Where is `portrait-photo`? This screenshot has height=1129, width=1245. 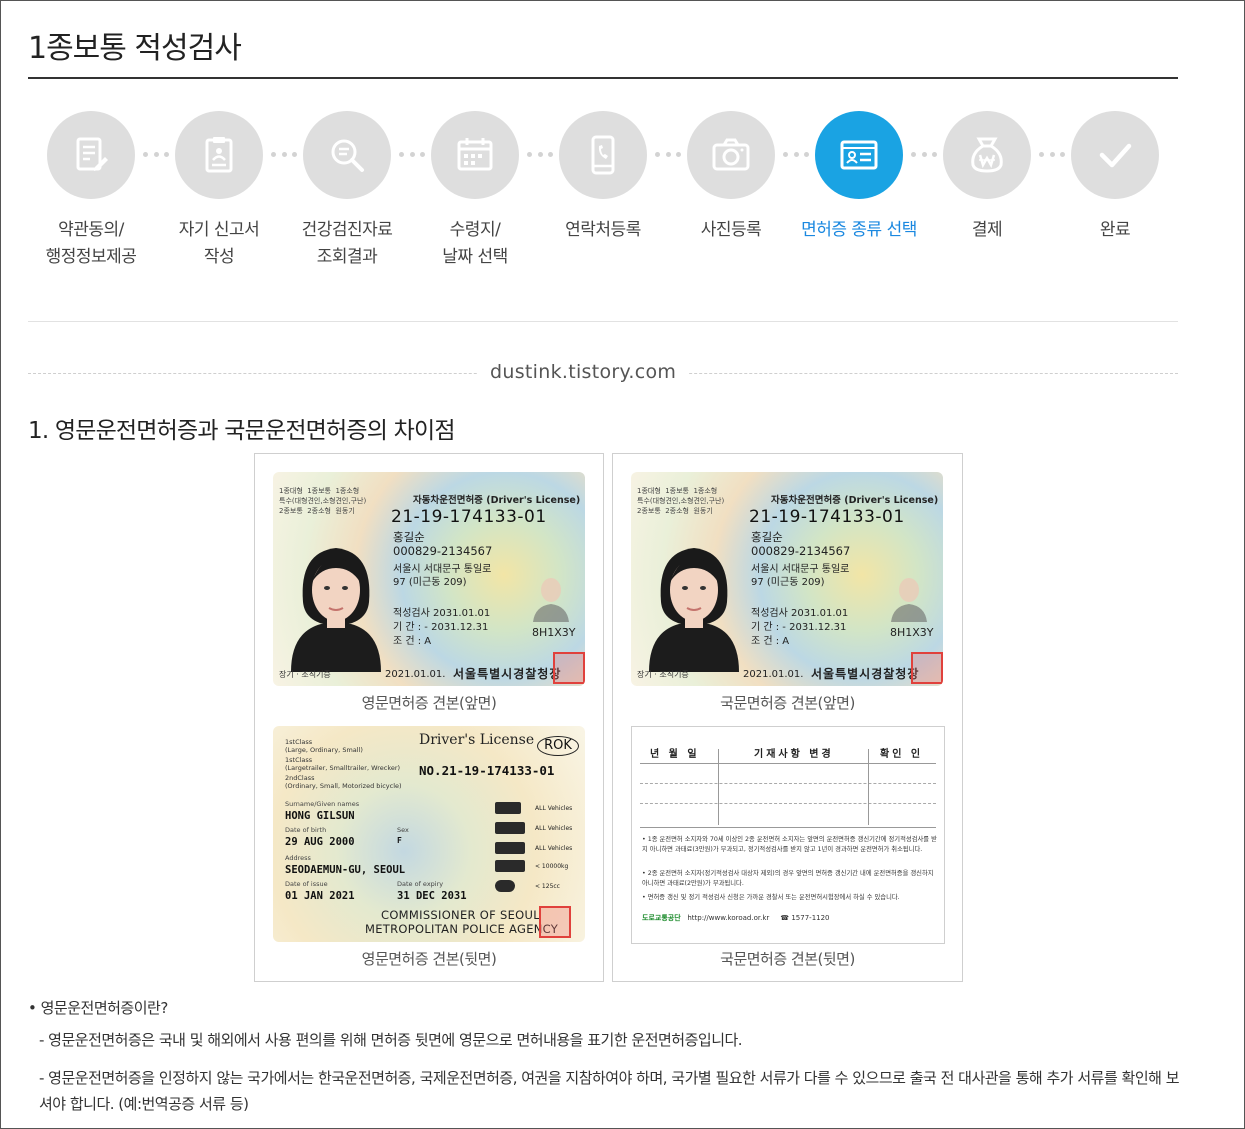
portrait-photo is located at coordinates (694, 610).